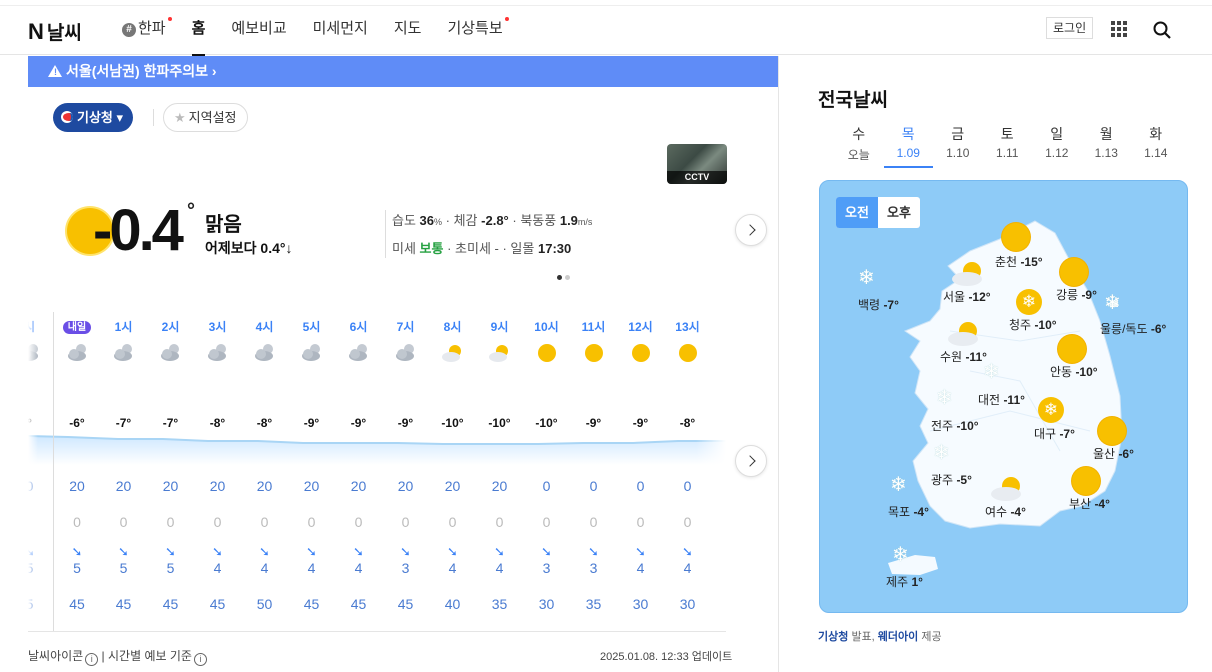  Describe the element at coordinates (340, 30) in the screenshot. I see `tab-fine-dust: 미세먼지` at that location.